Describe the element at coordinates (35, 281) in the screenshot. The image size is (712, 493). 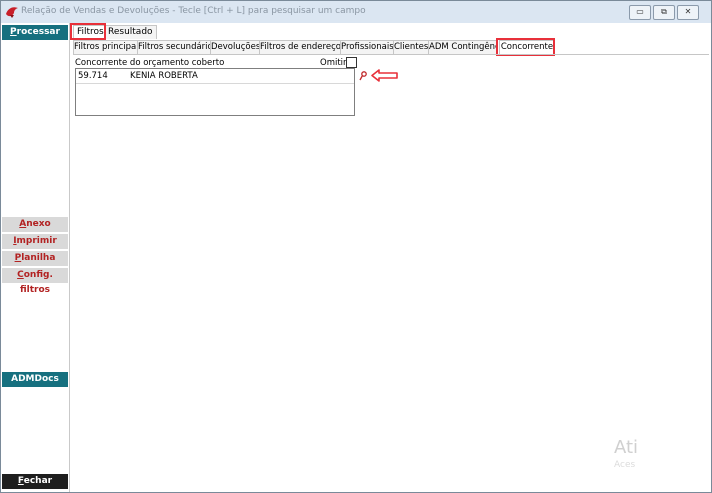
I see `config-filtros-button: Config. filtros` at that location.